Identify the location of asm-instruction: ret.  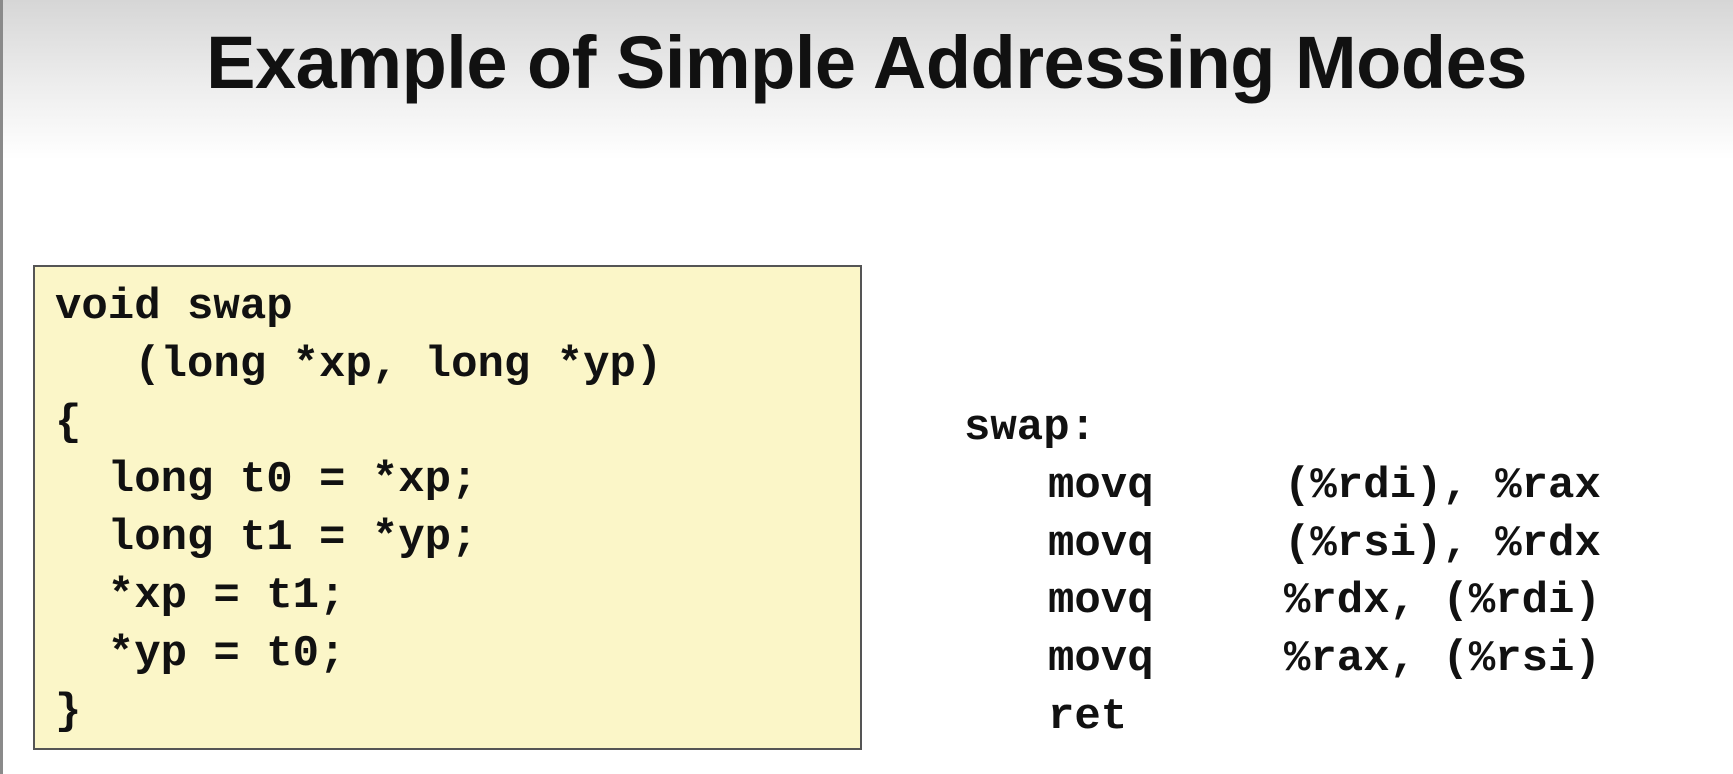
(1282, 718).